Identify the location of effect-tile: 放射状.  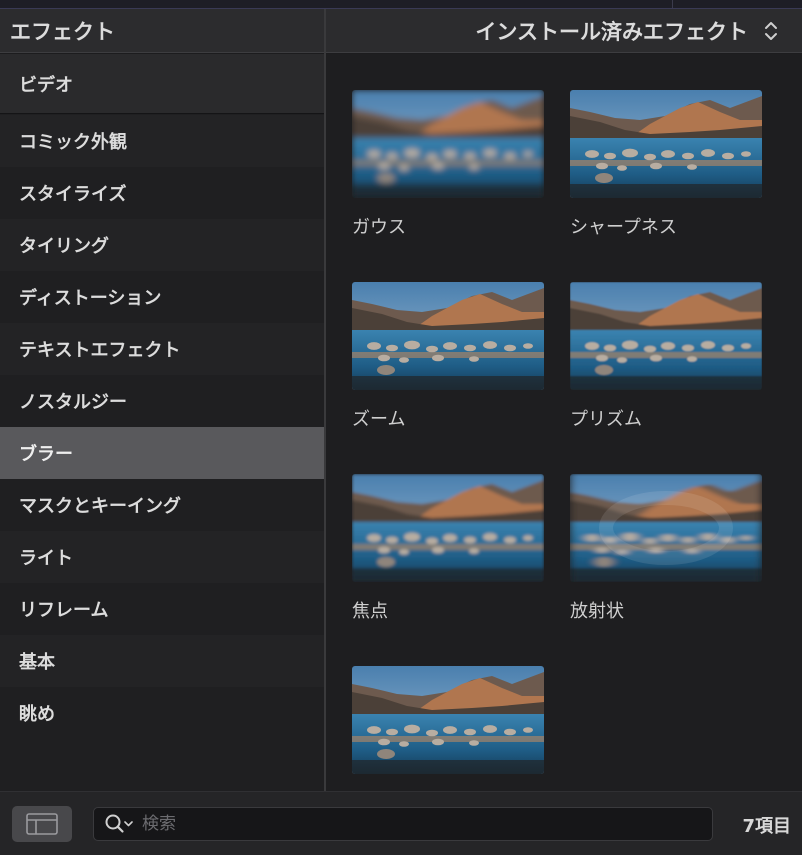
(666, 548).